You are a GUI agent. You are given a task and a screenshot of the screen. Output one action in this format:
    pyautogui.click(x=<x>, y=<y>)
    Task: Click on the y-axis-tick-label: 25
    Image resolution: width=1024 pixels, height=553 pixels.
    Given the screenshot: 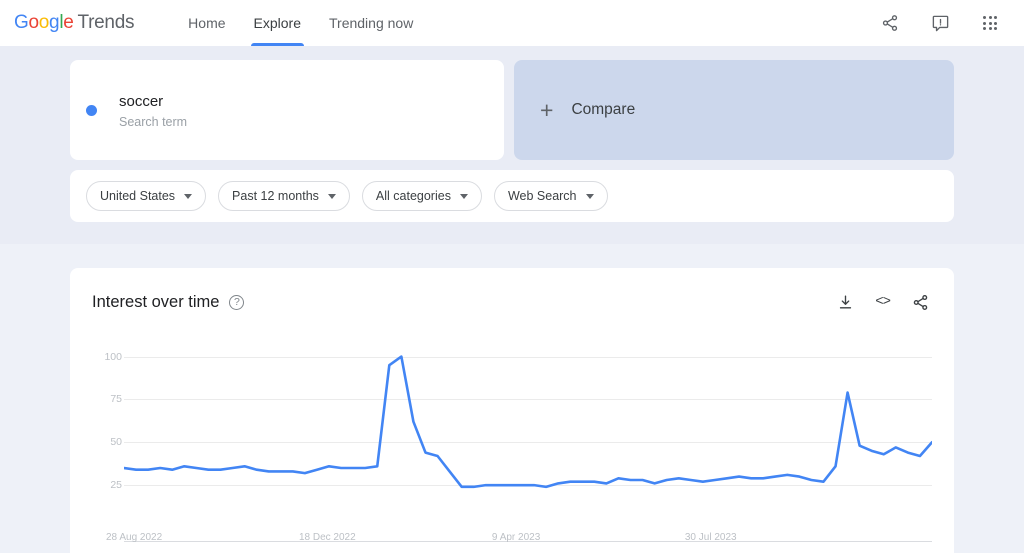 What is the action you would take?
    pyautogui.click(x=116, y=485)
    